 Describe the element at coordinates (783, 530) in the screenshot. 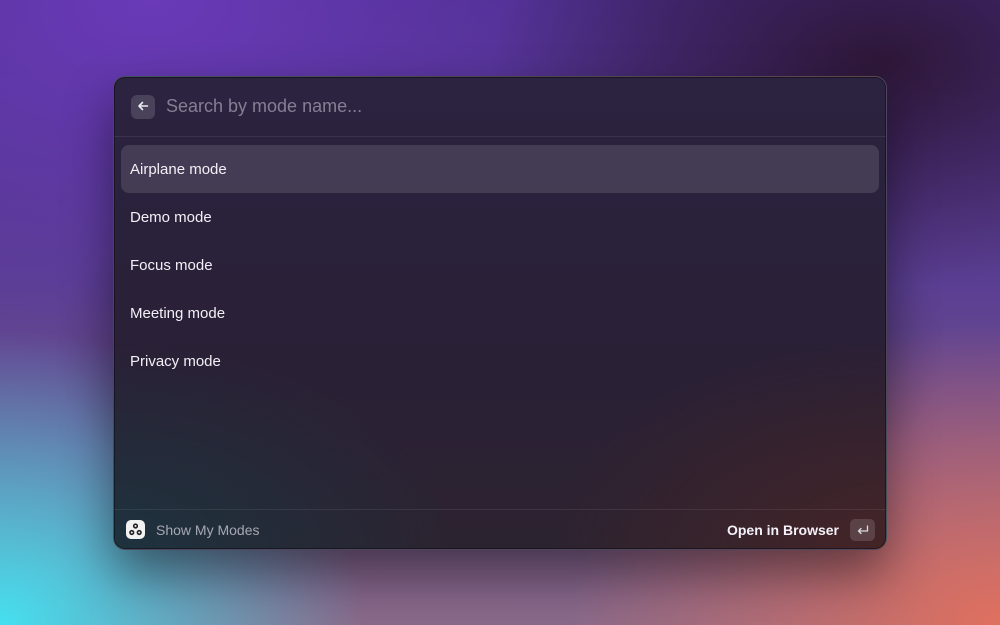

I see `open-in-browser-button: Open in Browser` at that location.